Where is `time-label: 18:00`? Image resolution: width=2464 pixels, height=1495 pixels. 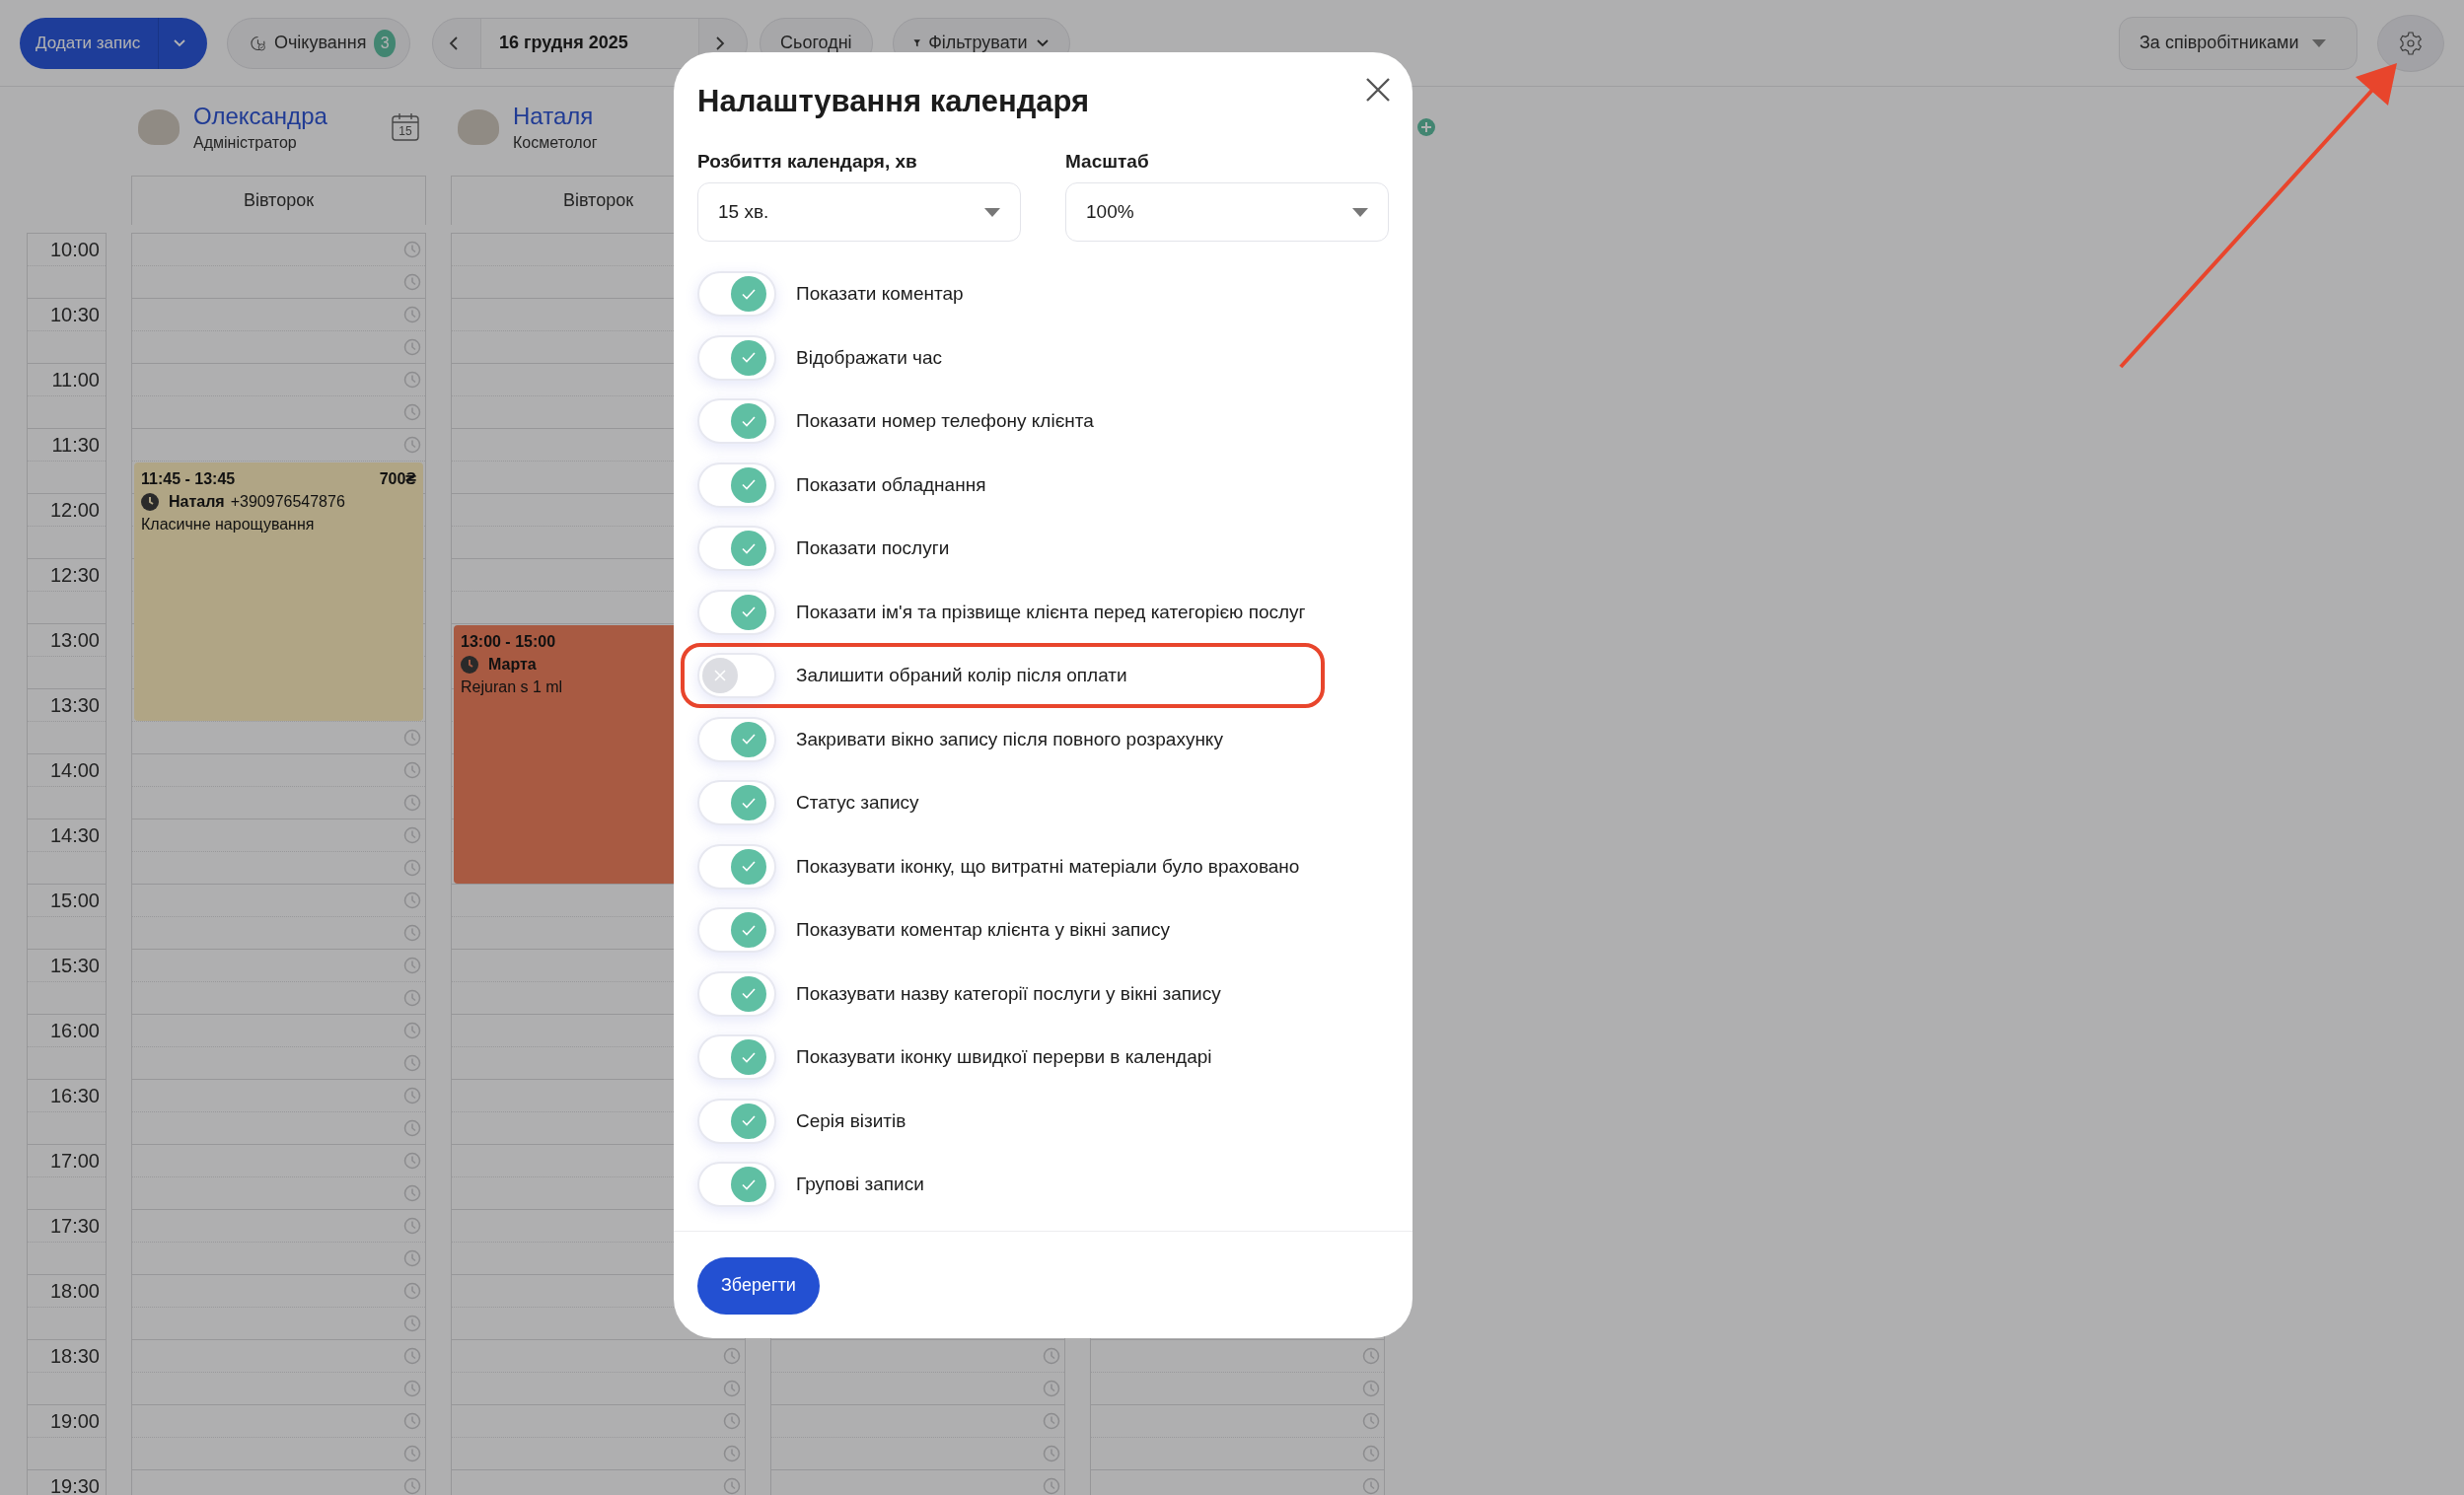
time-label: 18:00 is located at coordinates (74, 1291).